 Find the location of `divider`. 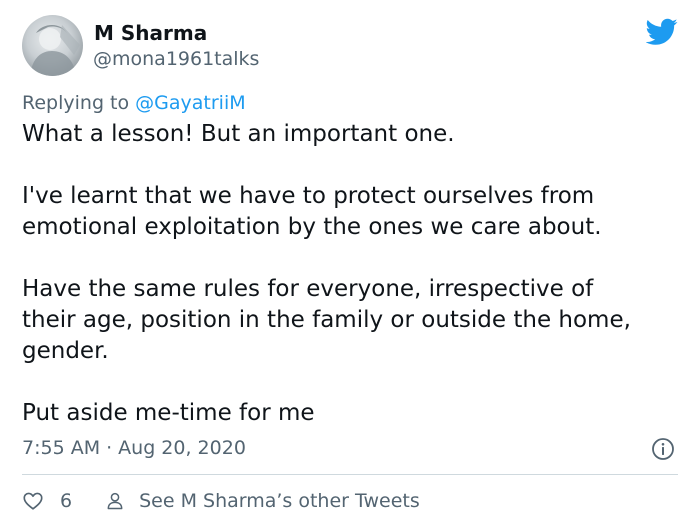

divider is located at coordinates (350, 474).